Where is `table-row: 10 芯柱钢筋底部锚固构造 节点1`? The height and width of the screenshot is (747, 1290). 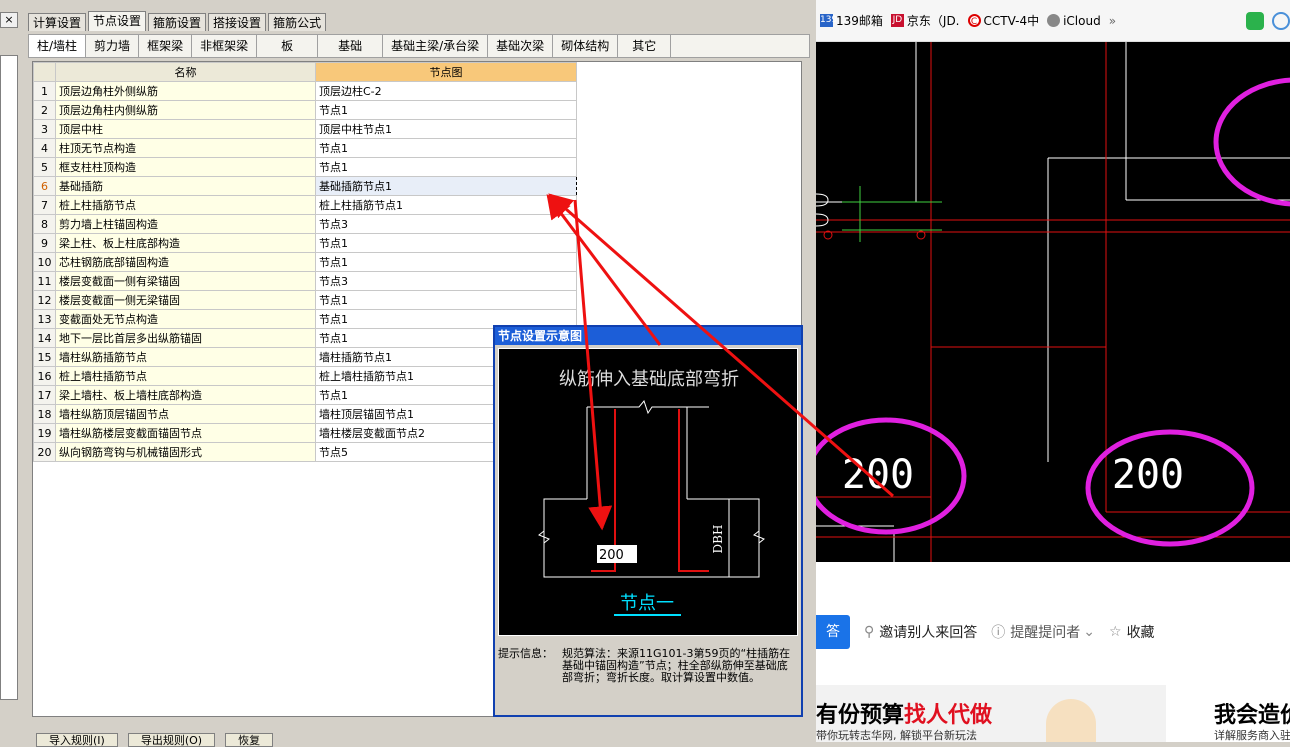
table-row: 10 芯柱钢筋底部锚固构造 节点1 is located at coordinates (305, 262).